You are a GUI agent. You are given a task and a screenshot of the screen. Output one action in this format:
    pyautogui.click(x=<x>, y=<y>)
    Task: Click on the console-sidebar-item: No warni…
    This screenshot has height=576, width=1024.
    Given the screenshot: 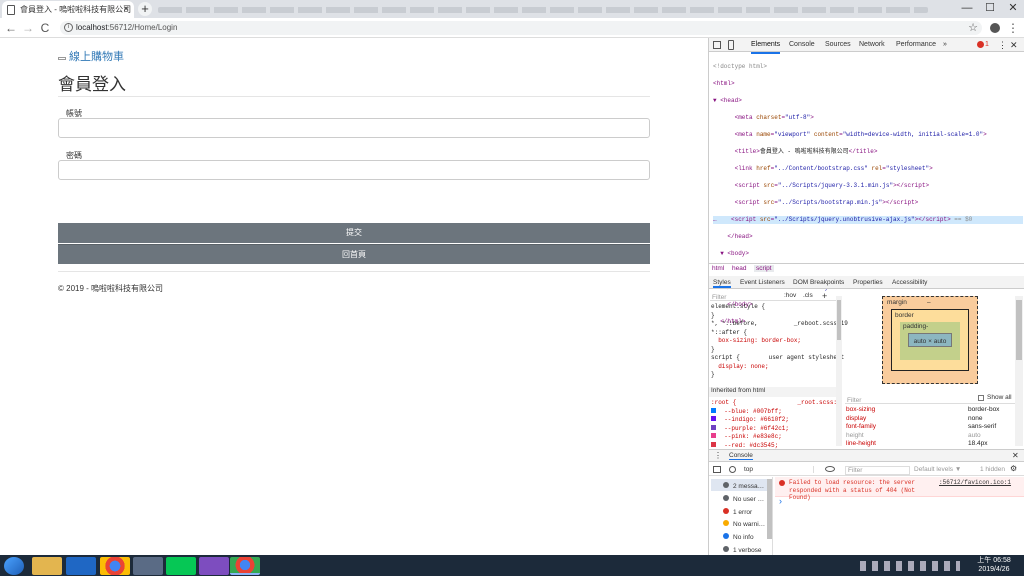 What is the action you would take?
    pyautogui.click(x=740, y=523)
    